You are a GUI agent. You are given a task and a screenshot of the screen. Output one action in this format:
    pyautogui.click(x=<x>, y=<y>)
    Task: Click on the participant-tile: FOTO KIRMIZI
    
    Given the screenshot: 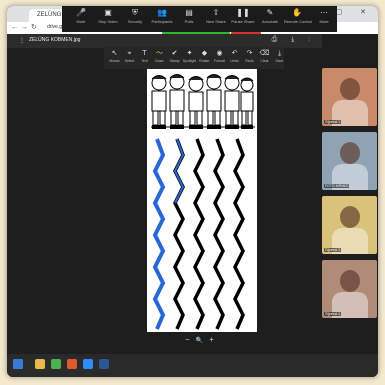 What is the action you would take?
    pyautogui.click(x=349, y=161)
    